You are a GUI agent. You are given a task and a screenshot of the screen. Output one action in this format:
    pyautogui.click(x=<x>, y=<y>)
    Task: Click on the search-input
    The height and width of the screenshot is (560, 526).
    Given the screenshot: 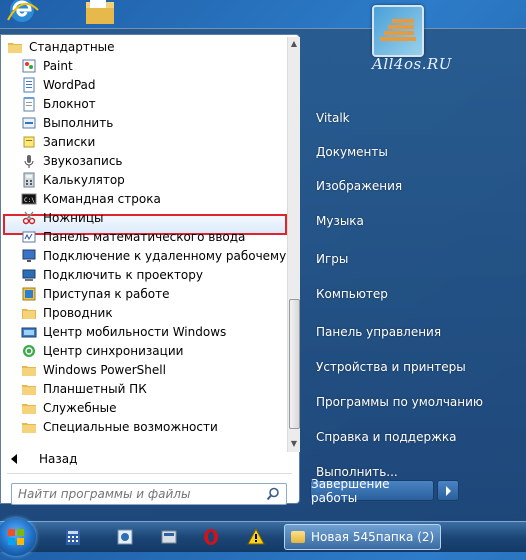 What is the action you would take?
    pyautogui.click(x=138, y=494)
    